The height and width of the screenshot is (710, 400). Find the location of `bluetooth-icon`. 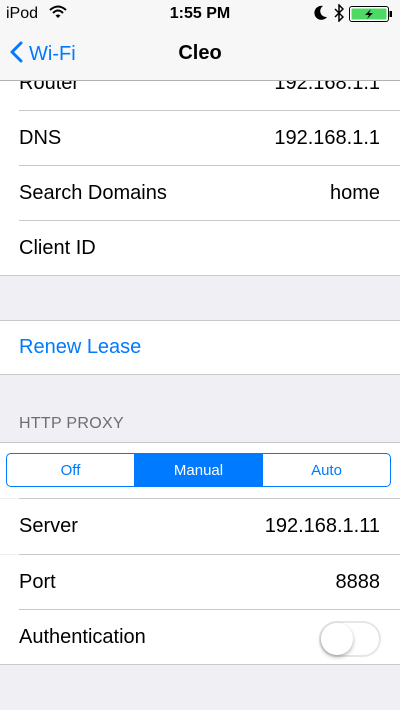

bluetooth-icon is located at coordinates (339, 15).